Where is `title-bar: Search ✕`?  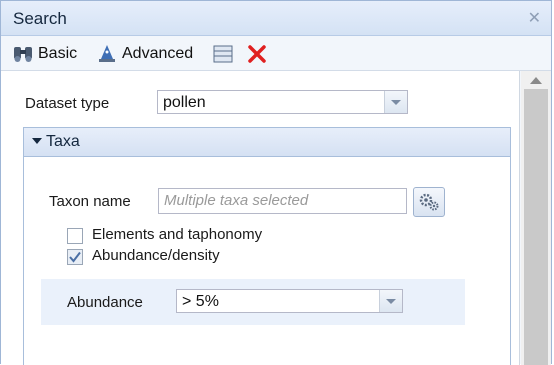
title-bar: Search ✕ is located at coordinates (276, 18).